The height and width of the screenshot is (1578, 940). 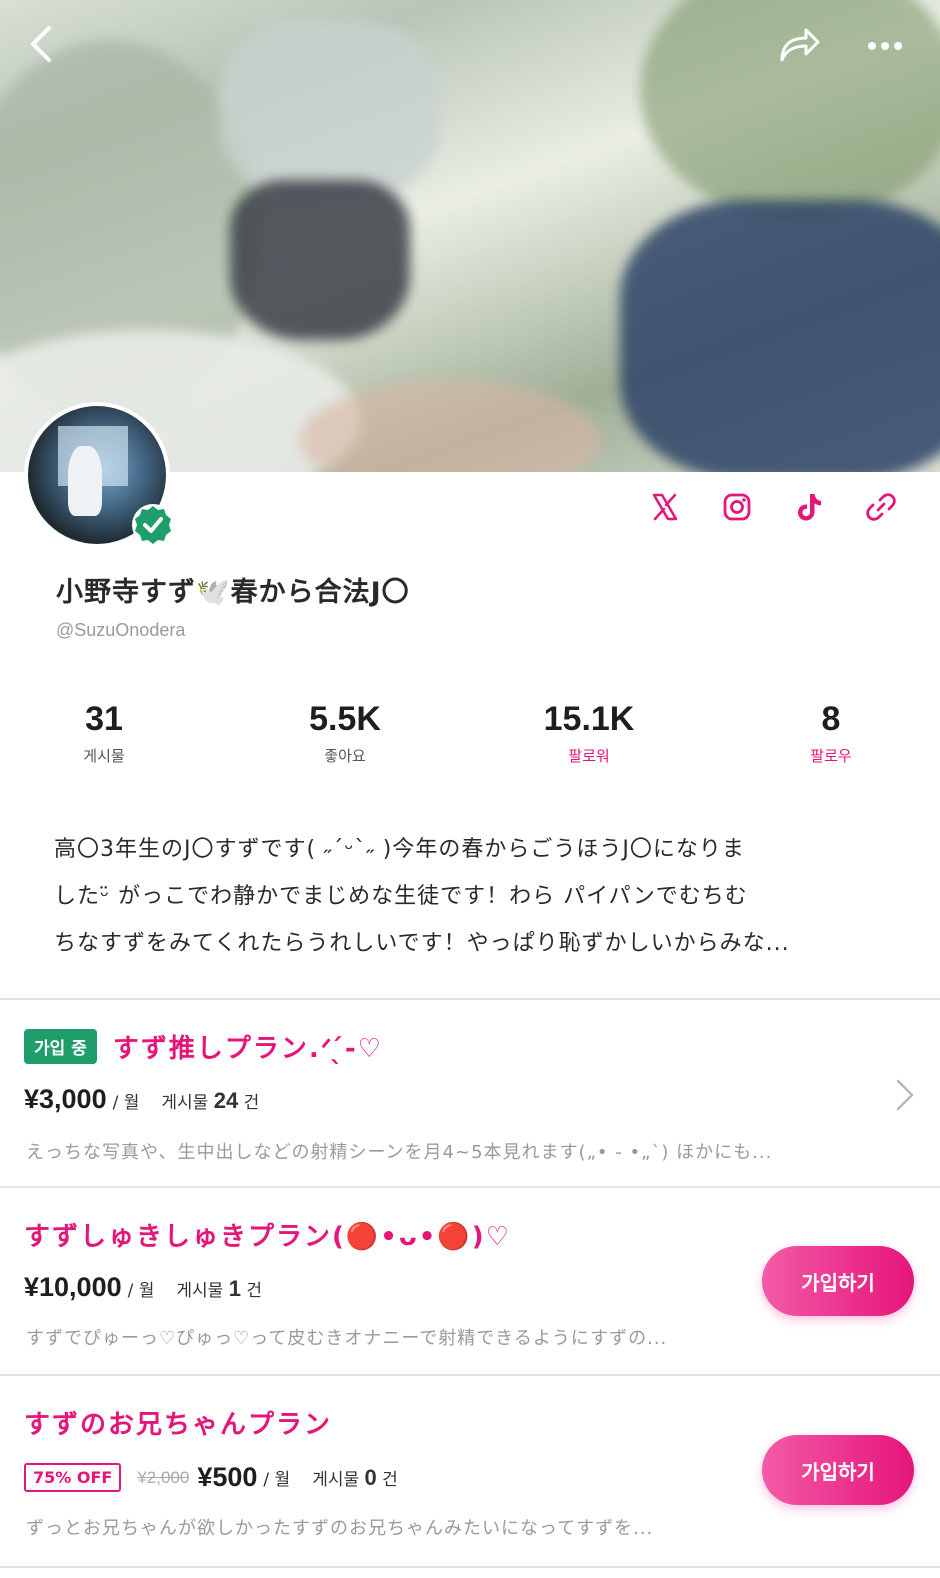 What do you see at coordinates (65, 1099) in the screenshot?
I see `plan-price: ¥3,000` at bounding box center [65, 1099].